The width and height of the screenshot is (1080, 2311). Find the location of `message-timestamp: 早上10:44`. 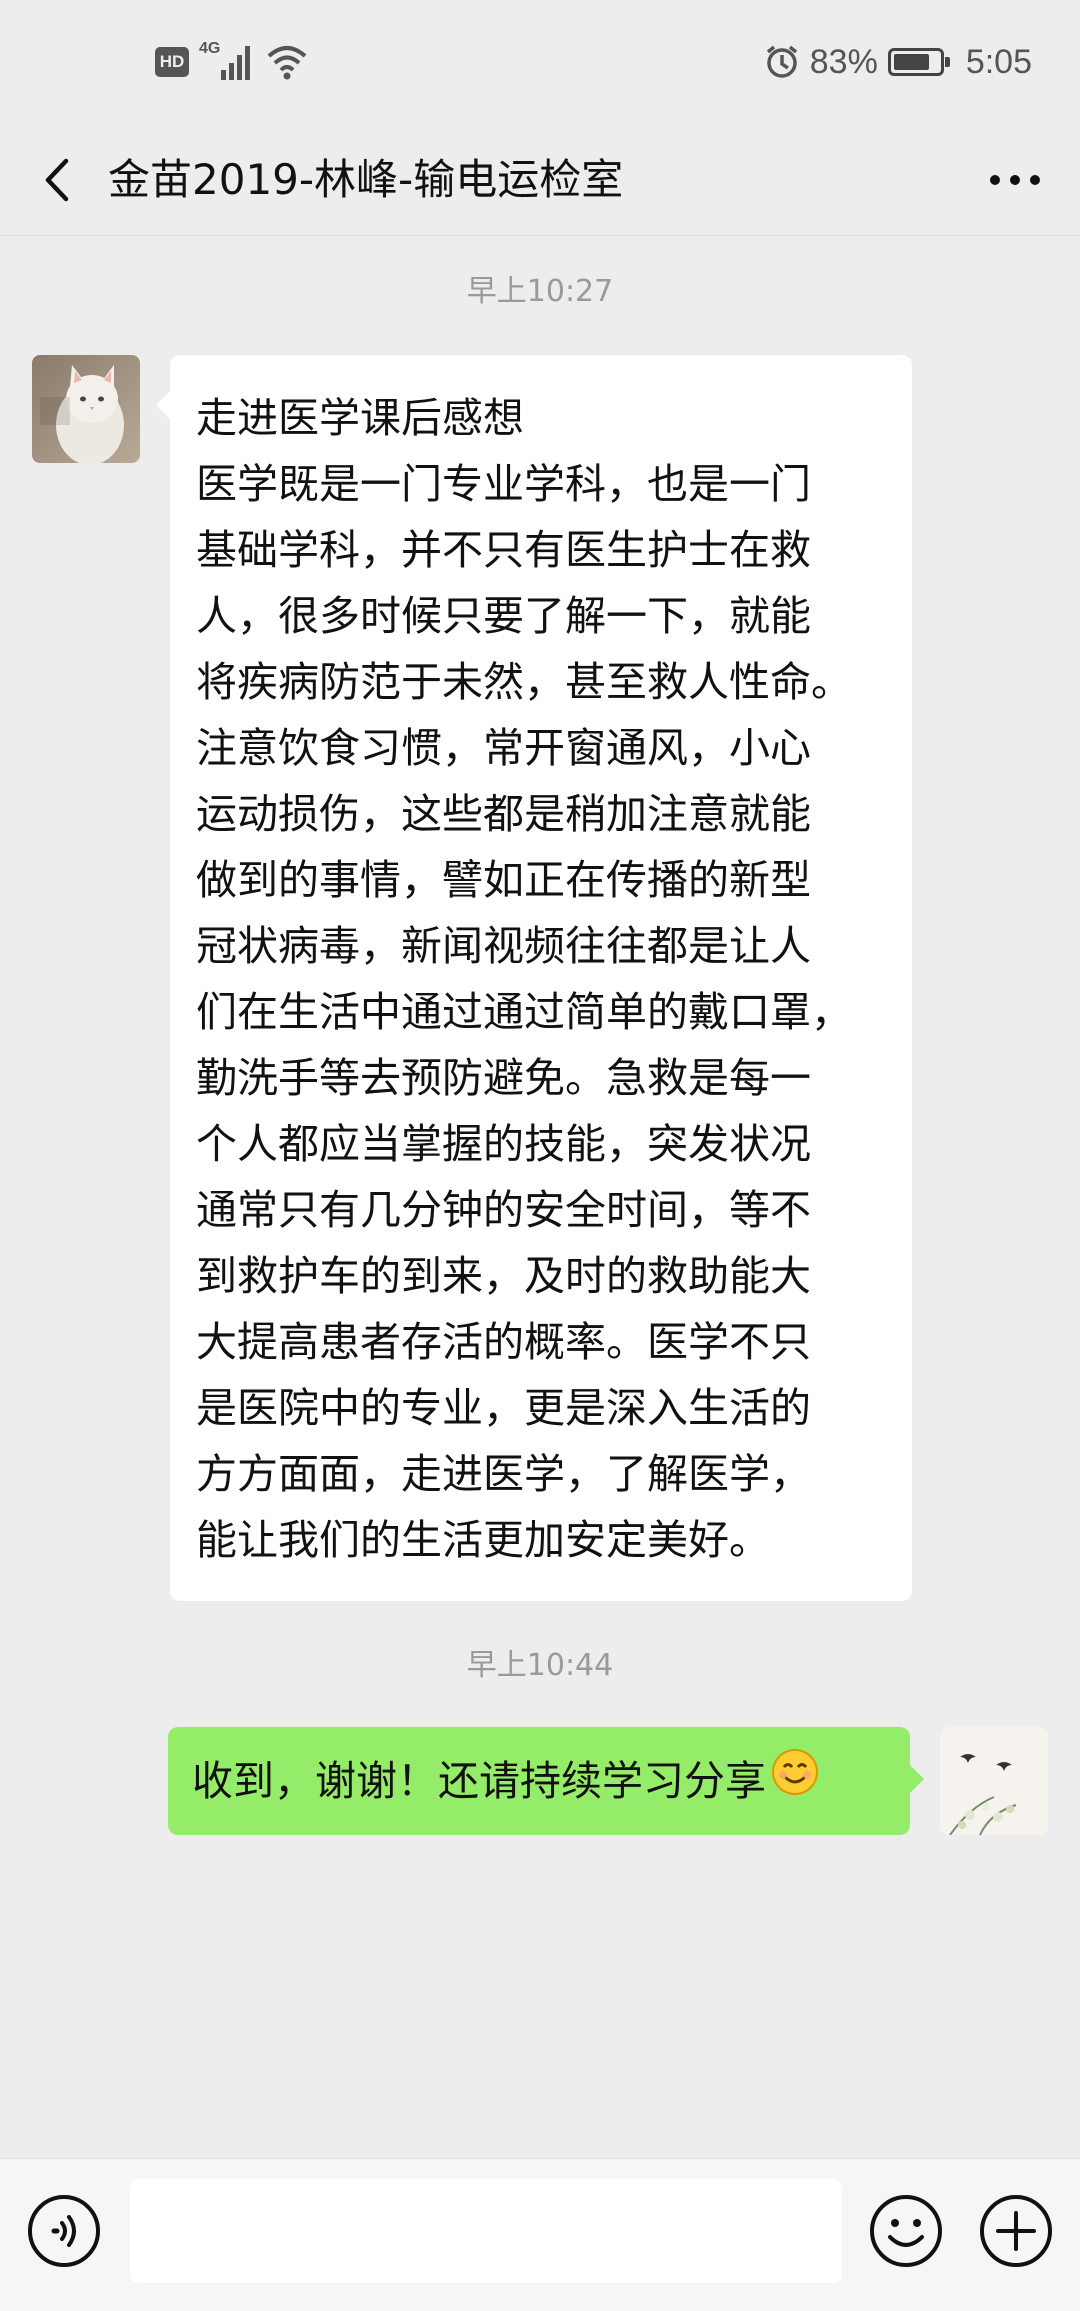

message-timestamp: 早上10:44 is located at coordinates (540, 1665).